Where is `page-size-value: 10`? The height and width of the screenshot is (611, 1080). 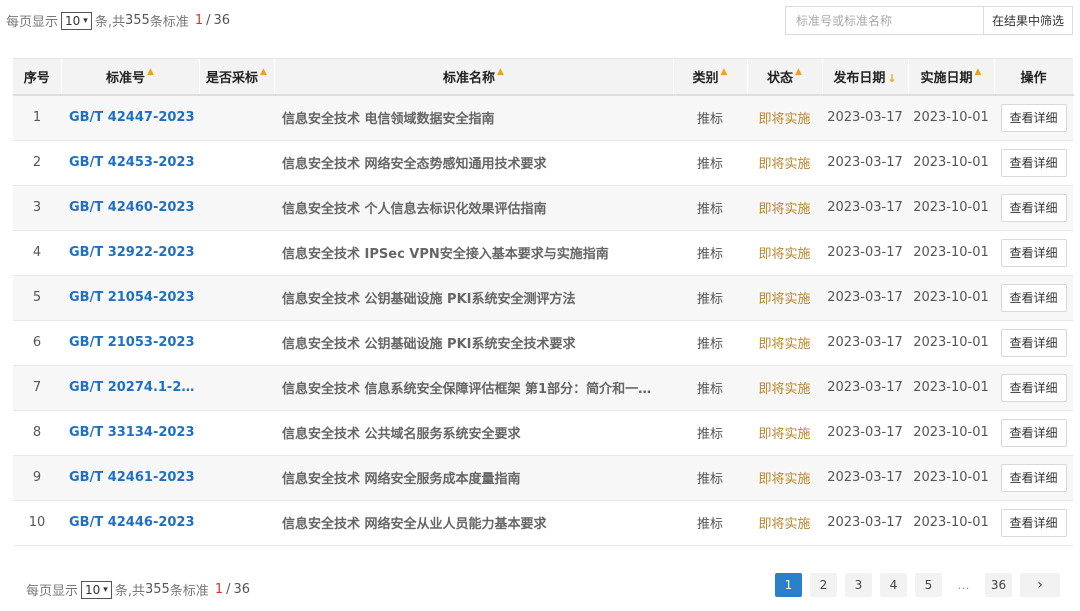
page-size-value: 10 is located at coordinates (73, 20).